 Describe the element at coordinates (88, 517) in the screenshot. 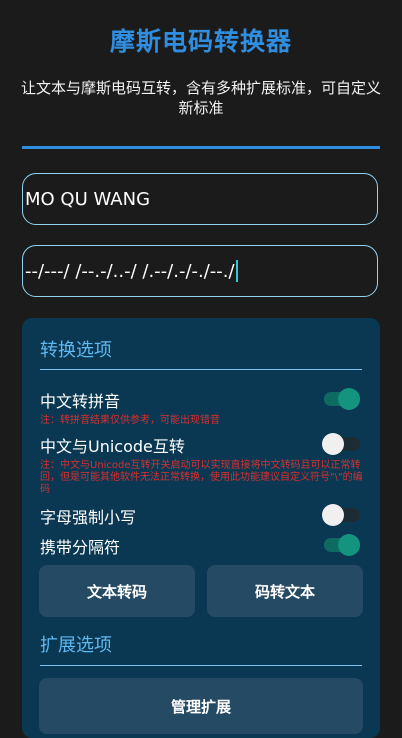

I see `lowercase-label: 字母强制小写` at that location.